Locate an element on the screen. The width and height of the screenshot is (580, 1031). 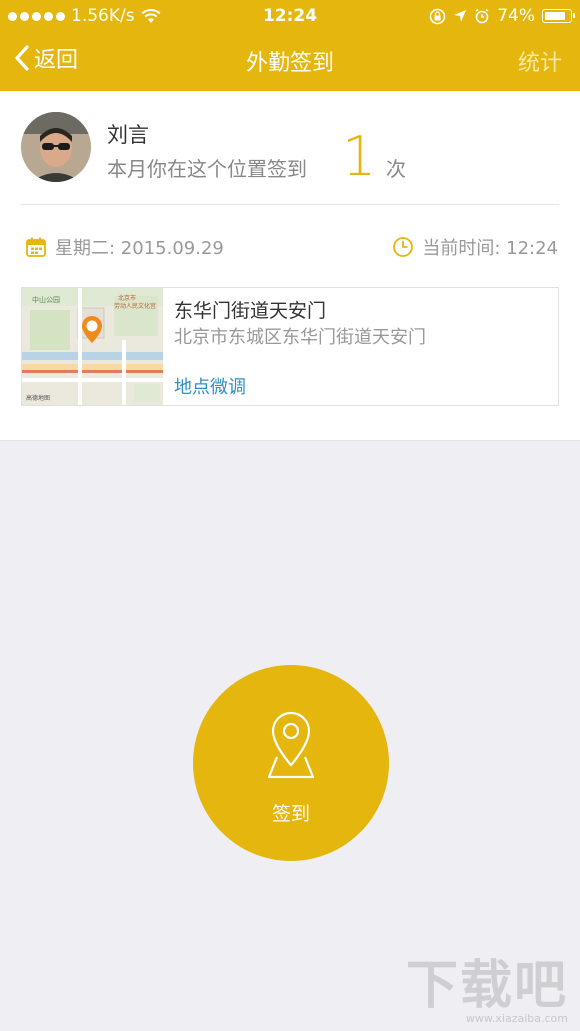
page-title: 外勤签到 is located at coordinates (289, 63).